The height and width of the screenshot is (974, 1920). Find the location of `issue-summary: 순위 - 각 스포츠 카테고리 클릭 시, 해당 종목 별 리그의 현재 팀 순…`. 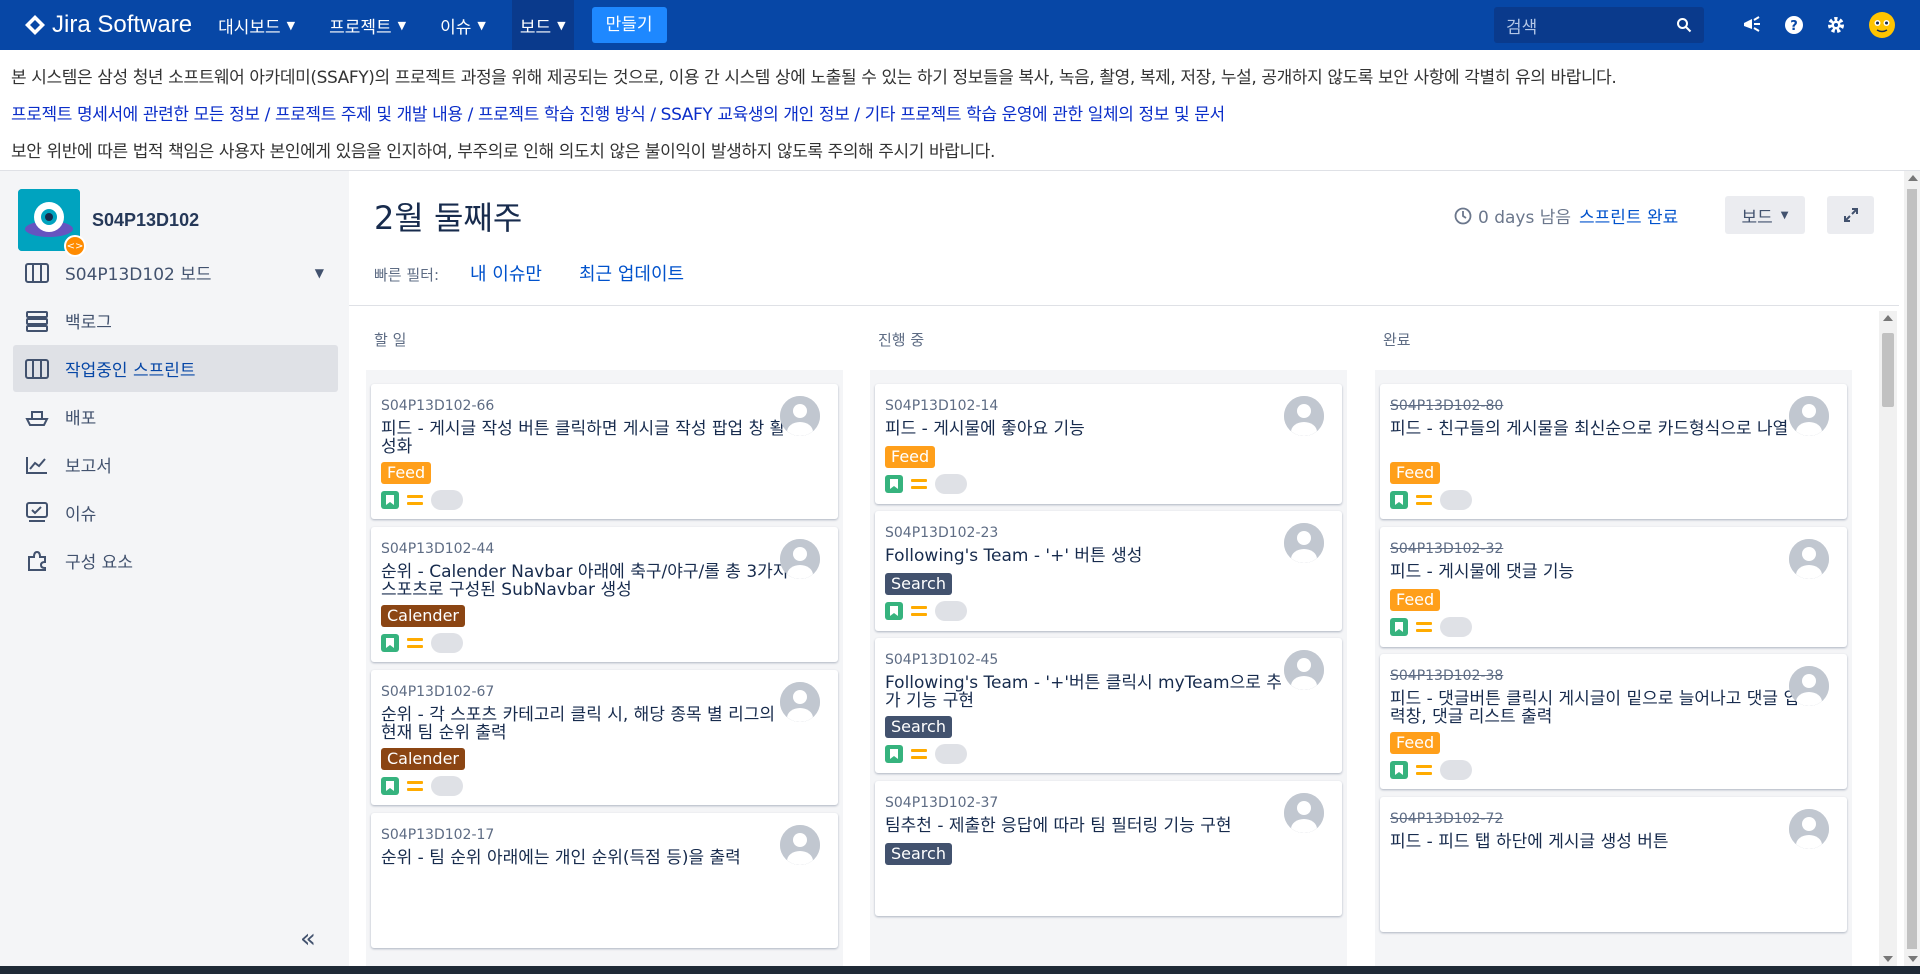

issue-summary: 순위 - 각 스포츠 카테고리 클릭 시, 해당 종목 별 리그의 현재 팀 순… is located at coordinates (578, 724).